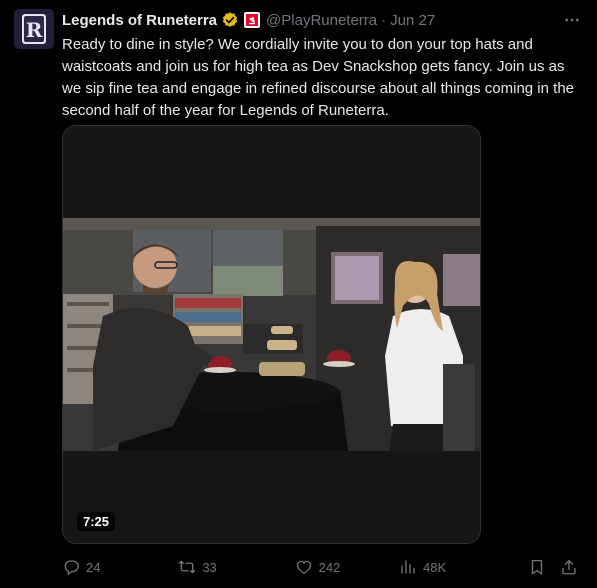 The image size is (597, 588). Describe the element at coordinates (347, 567) in the screenshot. I see `like-button: 242` at that location.